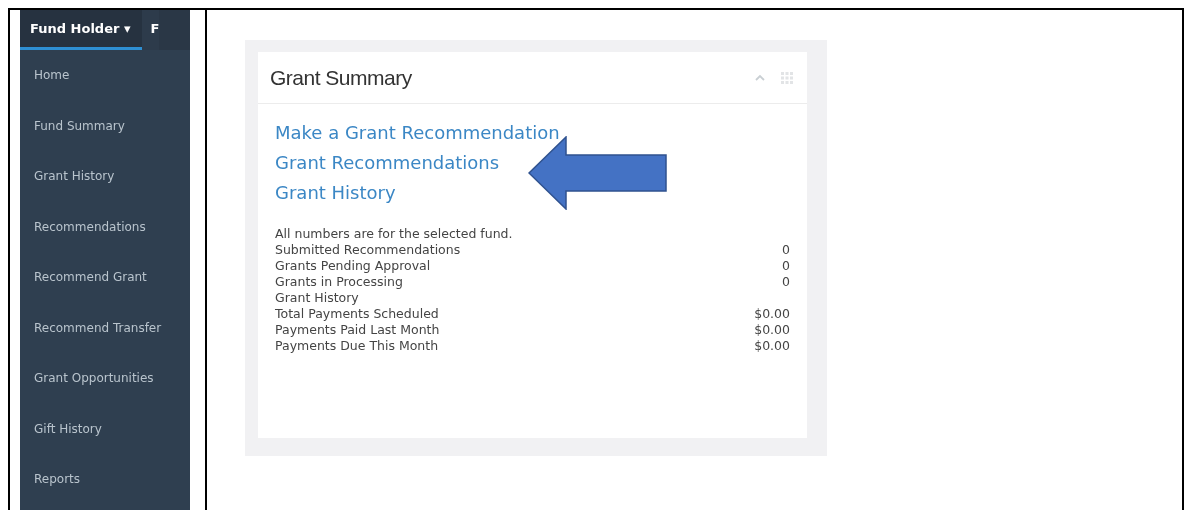  I want to click on menu-tab: Fund Holder ▾, so click(81, 30).